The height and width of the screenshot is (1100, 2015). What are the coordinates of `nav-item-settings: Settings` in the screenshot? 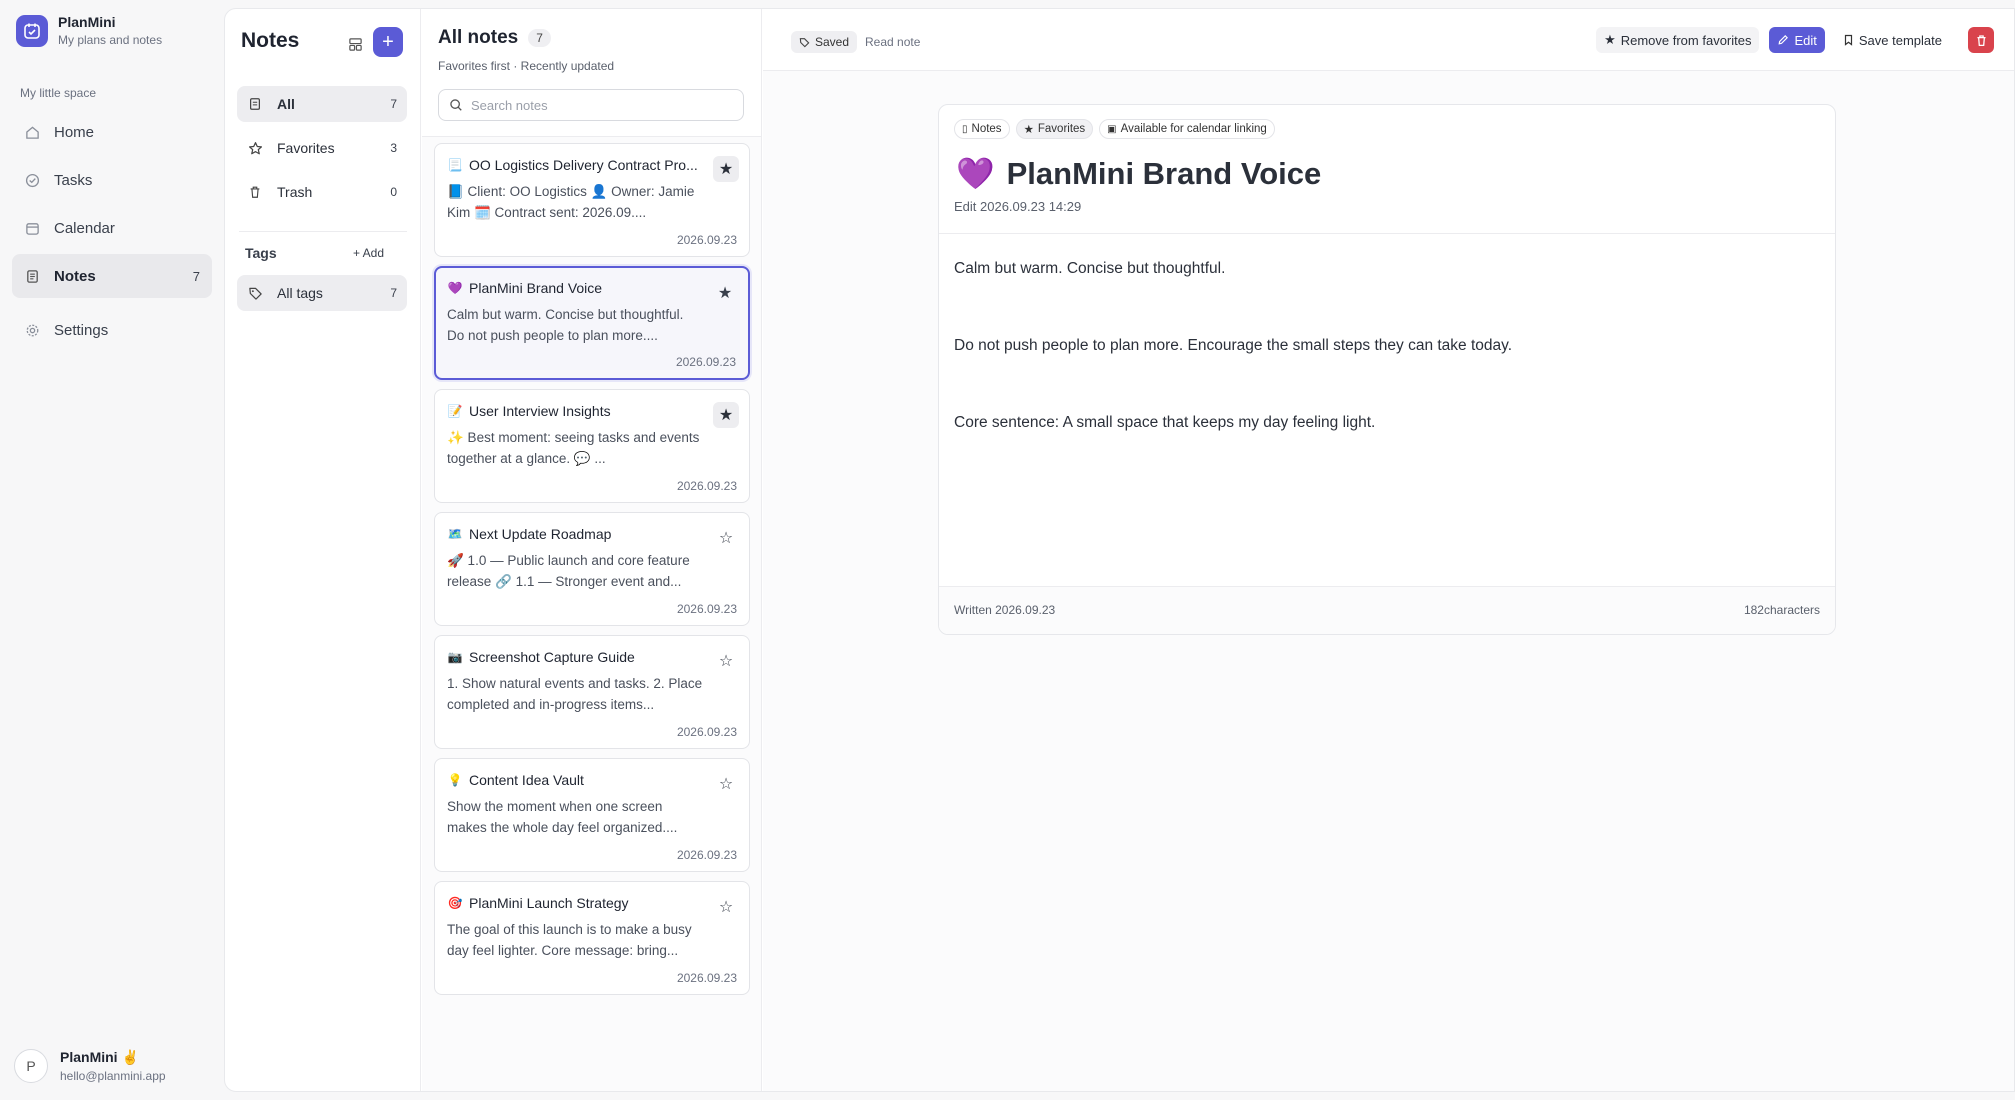 It's located at (112, 330).